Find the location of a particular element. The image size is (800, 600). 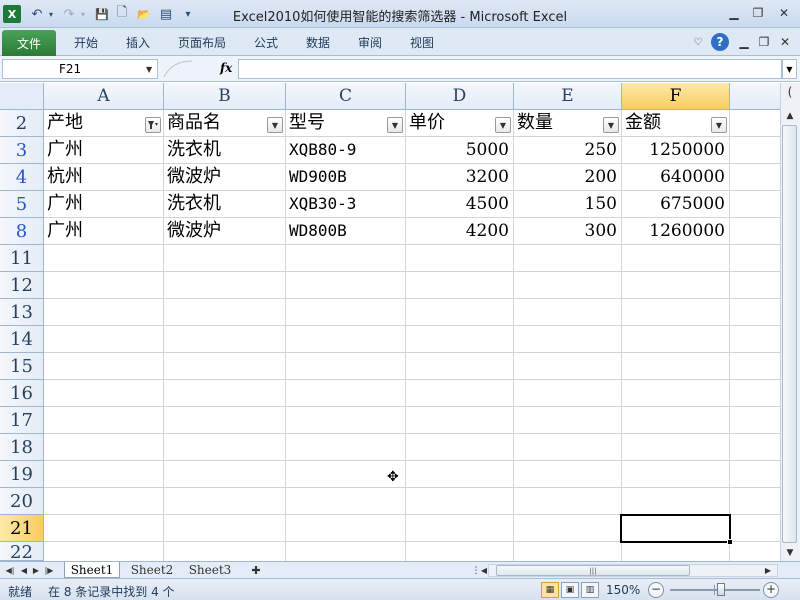

normal-view-icon: ▦ is located at coordinates (550, 590).